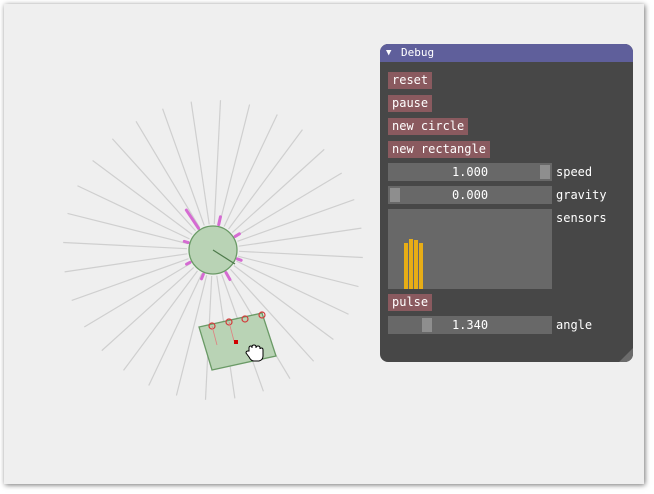 The height and width of the screenshot is (494, 654). I want to click on sensors-histogram, so click(470, 249).